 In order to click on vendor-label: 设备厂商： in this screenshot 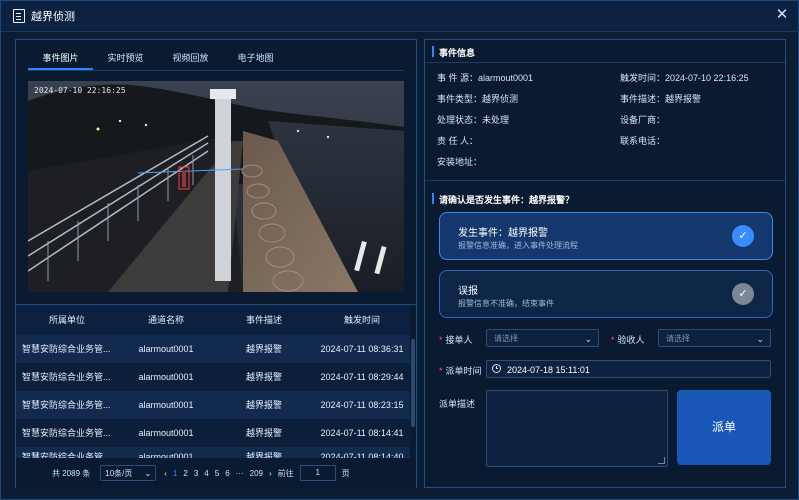, I will do `click(643, 120)`.